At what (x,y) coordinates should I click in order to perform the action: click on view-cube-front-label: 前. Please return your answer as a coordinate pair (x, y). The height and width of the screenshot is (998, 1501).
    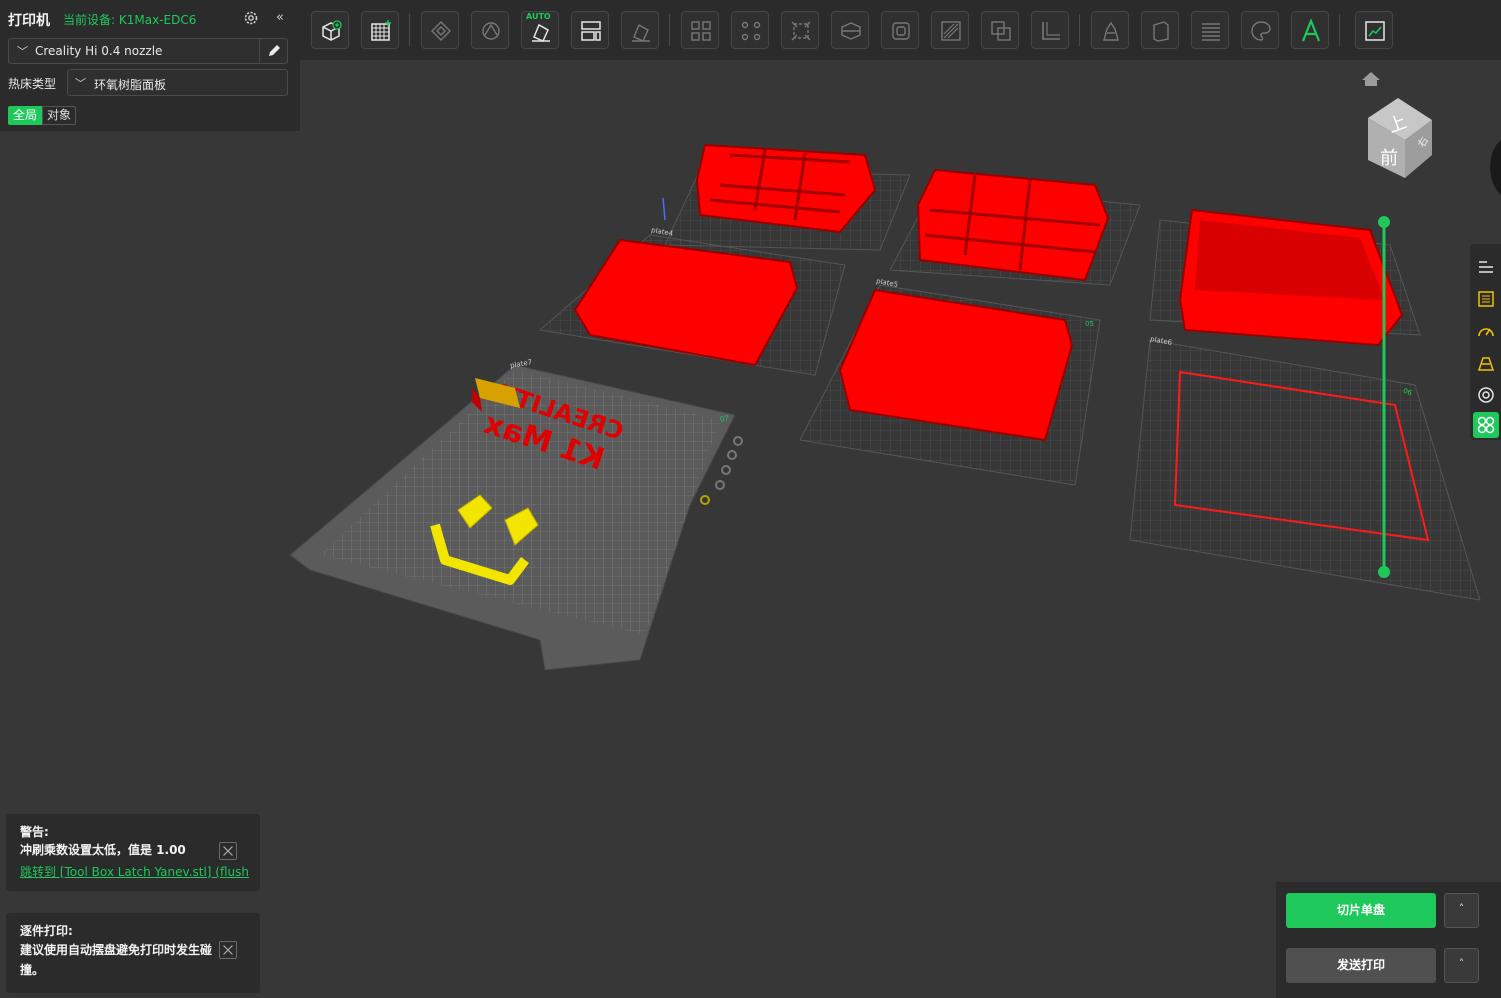
    Looking at the image, I should click on (1389, 158).